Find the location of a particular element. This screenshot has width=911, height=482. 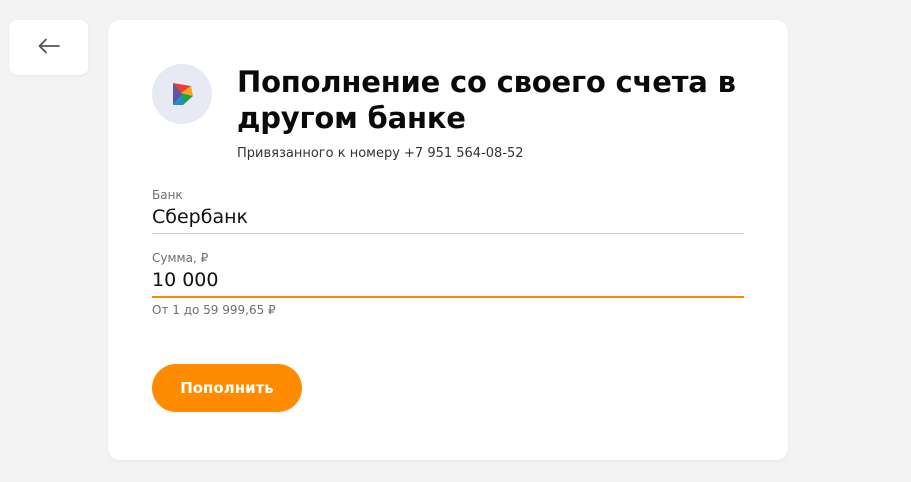

top-up-button: Пополнить is located at coordinates (227, 388).